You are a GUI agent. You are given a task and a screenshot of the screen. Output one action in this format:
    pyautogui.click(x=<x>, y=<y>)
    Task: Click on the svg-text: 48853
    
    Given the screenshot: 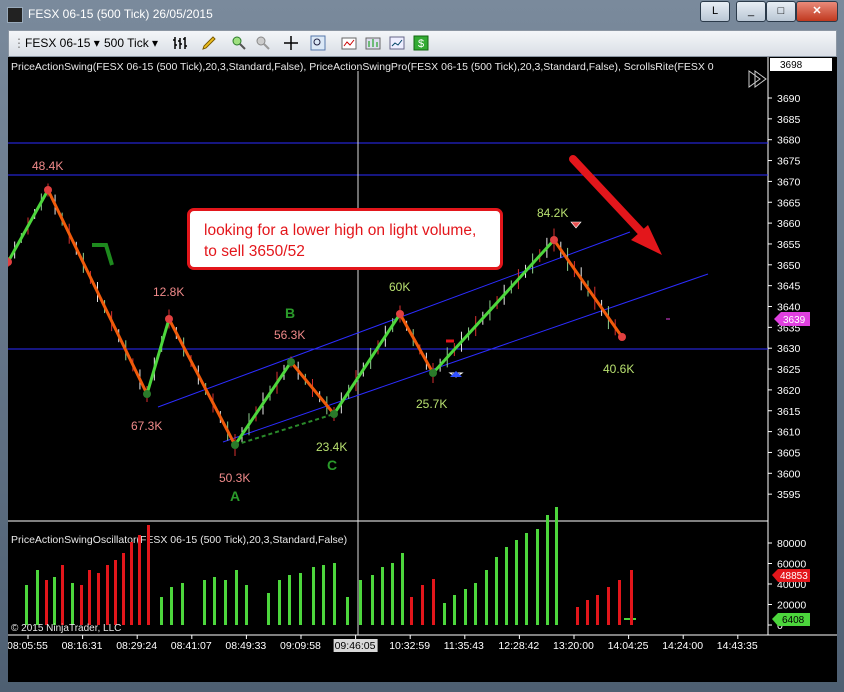 What is the action you would take?
    pyautogui.click(x=794, y=576)
    